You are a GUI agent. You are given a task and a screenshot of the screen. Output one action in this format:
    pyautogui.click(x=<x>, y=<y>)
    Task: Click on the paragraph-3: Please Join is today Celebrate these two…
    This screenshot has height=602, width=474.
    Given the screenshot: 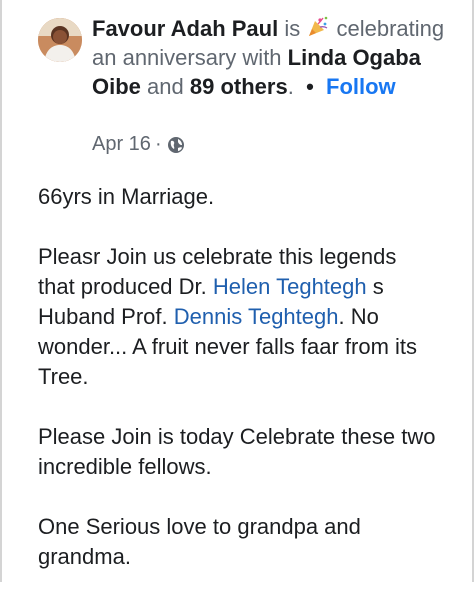 What is the action you would take?
    pyautogui.click(x=237, y=451)
    